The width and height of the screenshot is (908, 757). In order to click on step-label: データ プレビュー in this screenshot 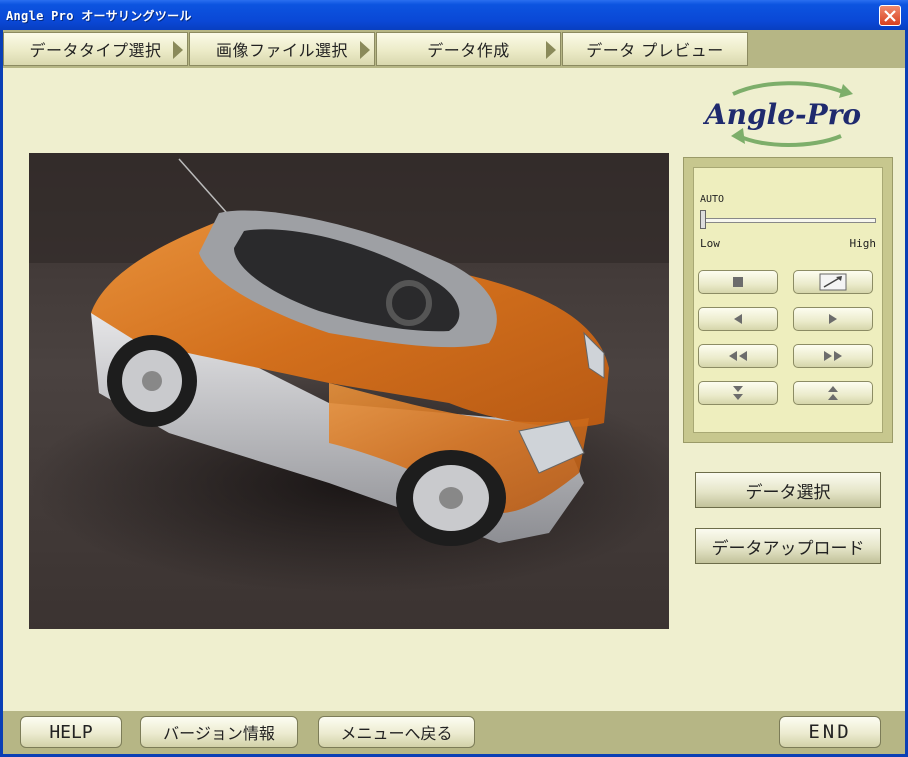, I will do `click(655, 50)`.